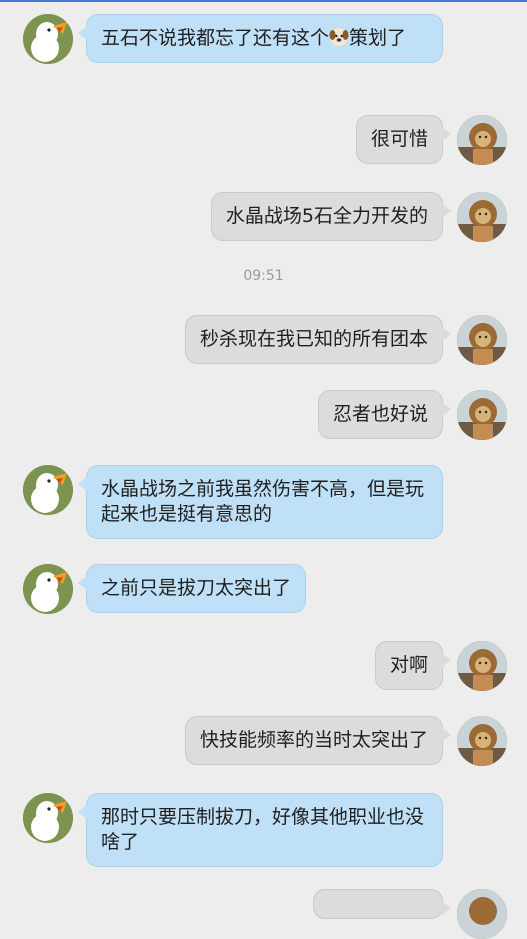 The height and width of the screenshot is (939, 527). I want to click on message-bubble: 秒杀现在我已知的所有团本, so click(318, 339).